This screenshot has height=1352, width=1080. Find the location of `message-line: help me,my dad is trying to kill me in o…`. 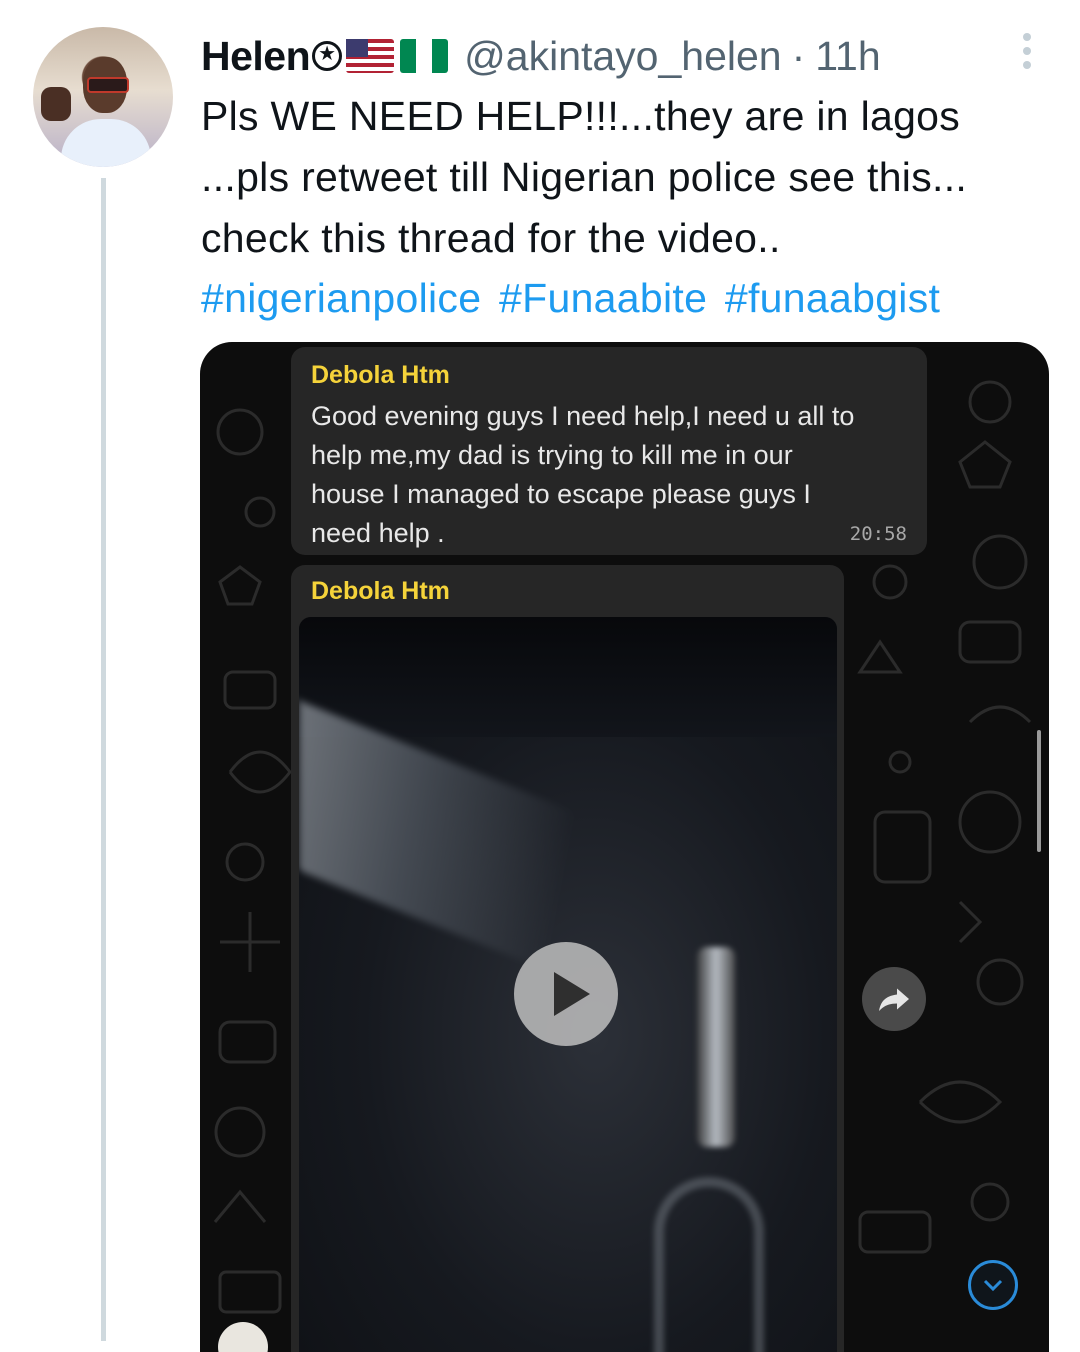

message-line: help me,my dad is trying to kill me in o… is located at coordinates (552, 455).